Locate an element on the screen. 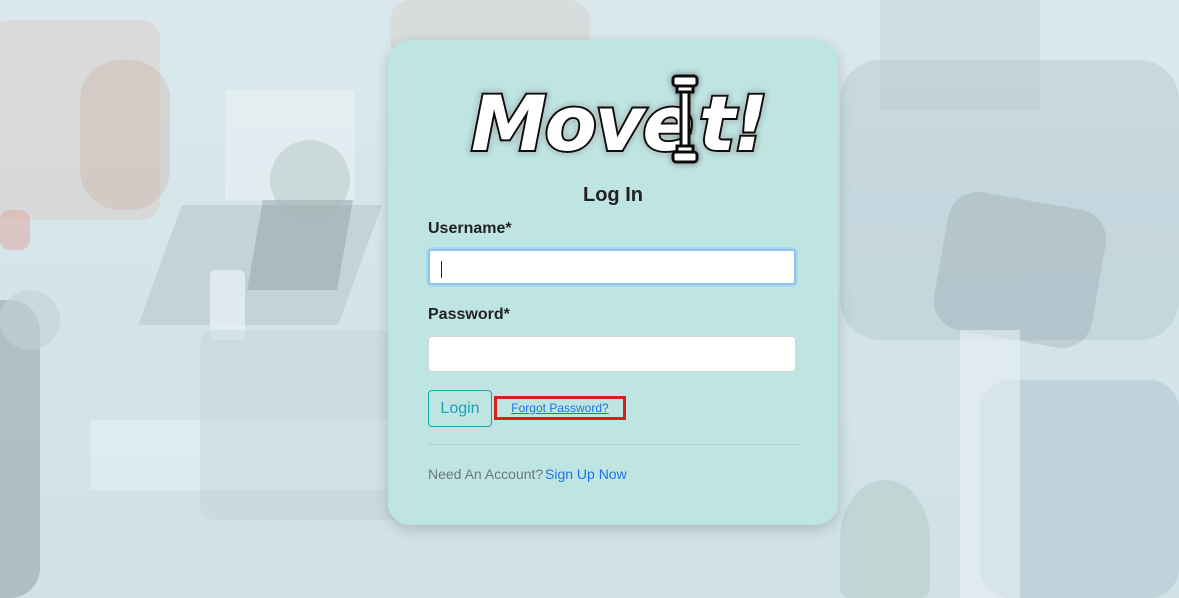 The image size is (1179, 598). divider is located at coordinates (614, 444).